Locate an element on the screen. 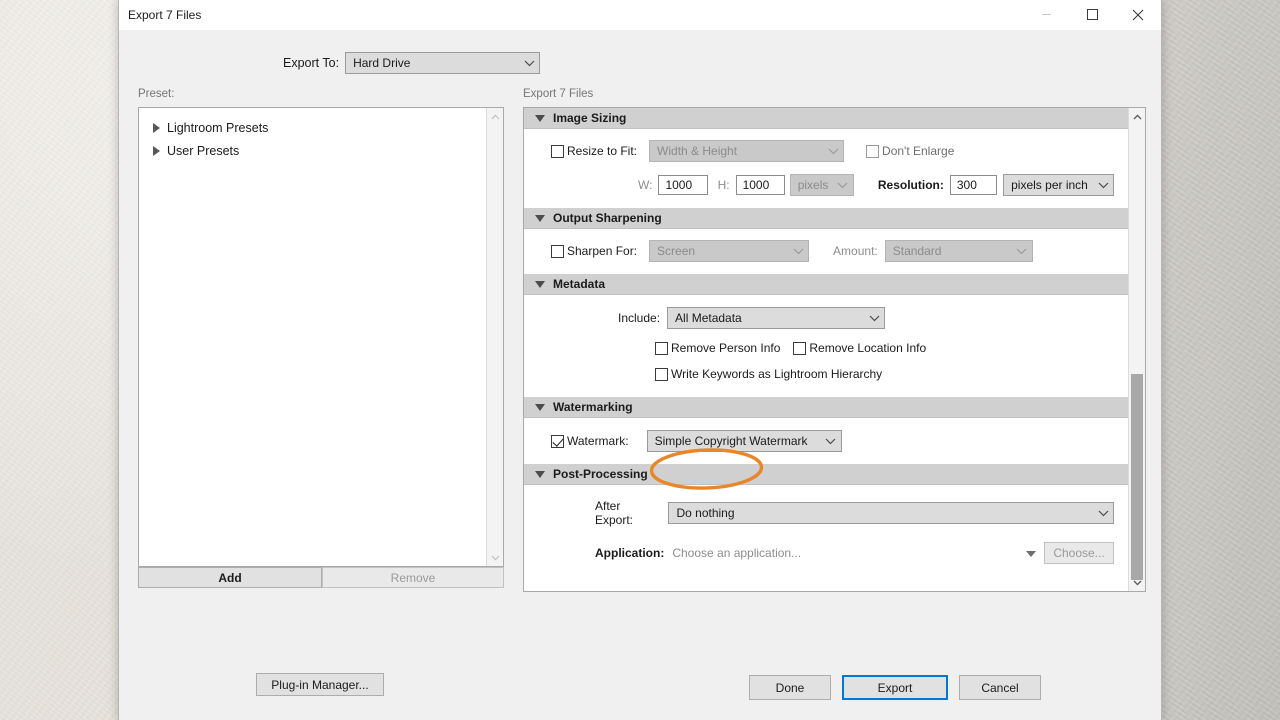 Image resolution: width=1280 pixels, height=720 pixels. sharpen-amount-value: Standard is located at coordinates (917, 251).